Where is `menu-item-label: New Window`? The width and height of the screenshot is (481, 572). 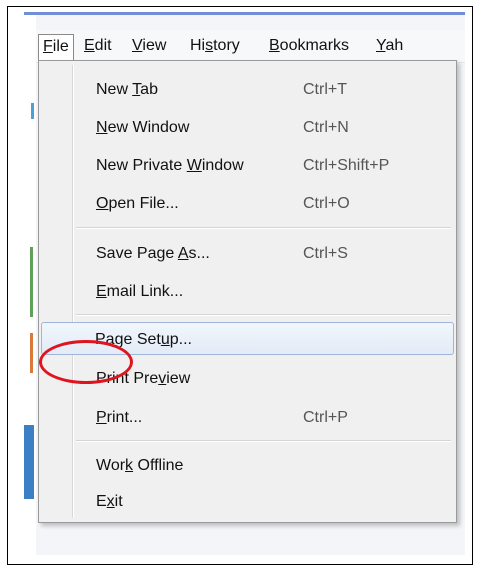 menu-item-label: New Window is located at coordinates (143, 127).